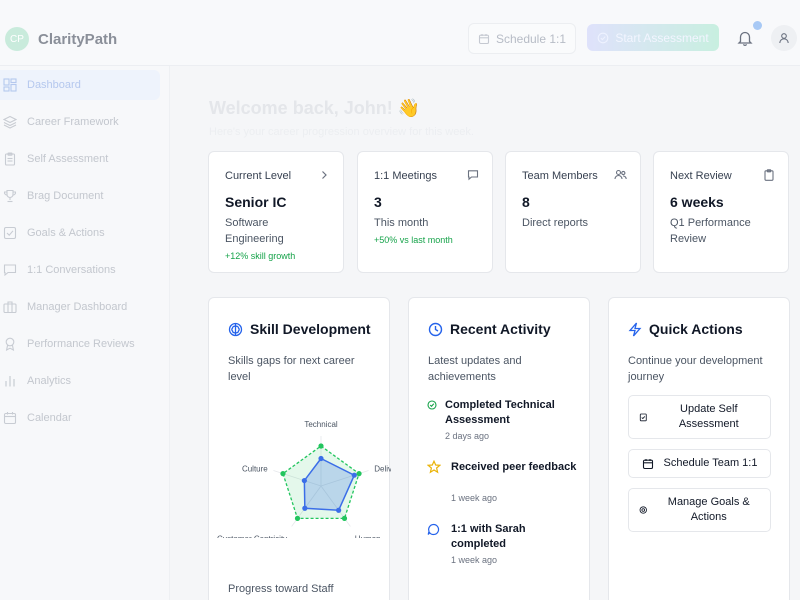 This screenshot has height=600, width=800. I want to click on schedule-1on1-button: Schedule 1:1, so click(522, 38).